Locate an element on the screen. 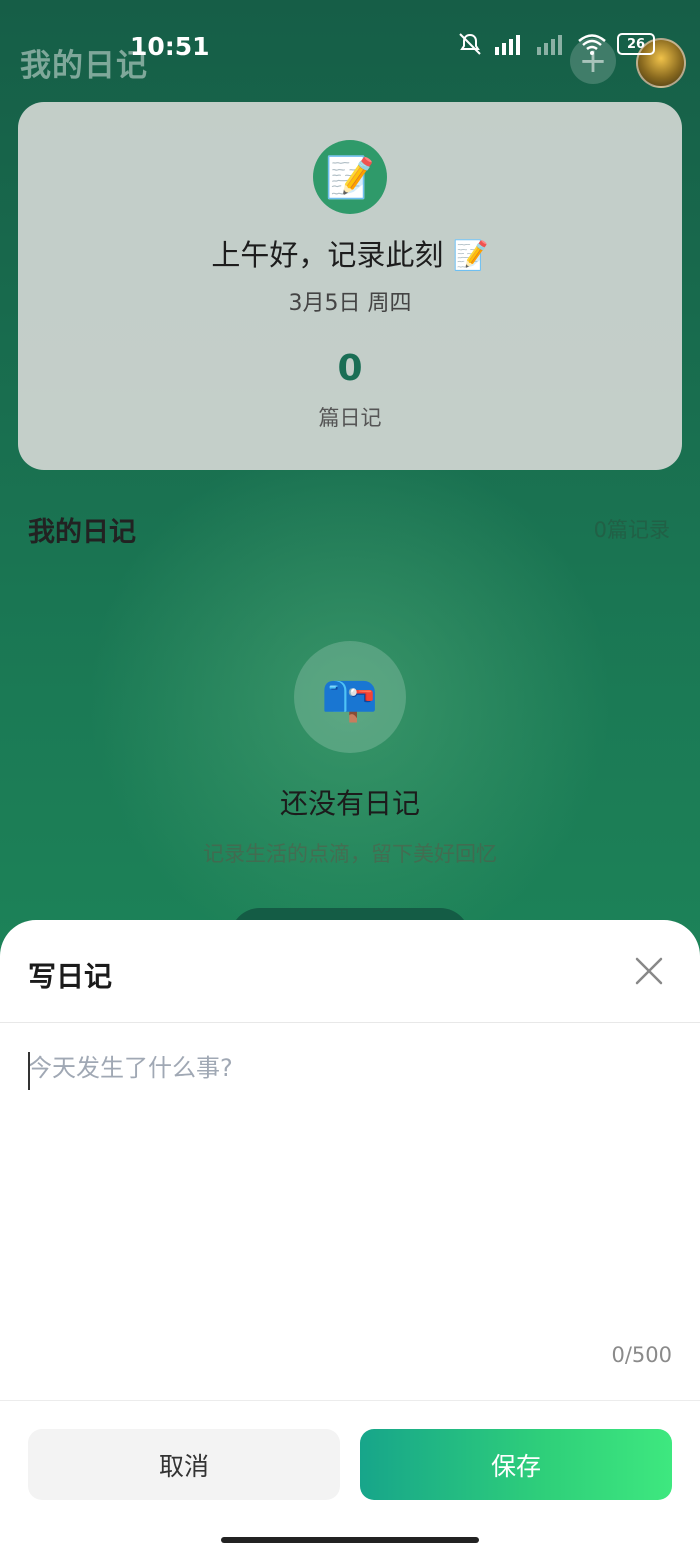  diary-count-label: 篇日记 is located at coordinates (350, 418).